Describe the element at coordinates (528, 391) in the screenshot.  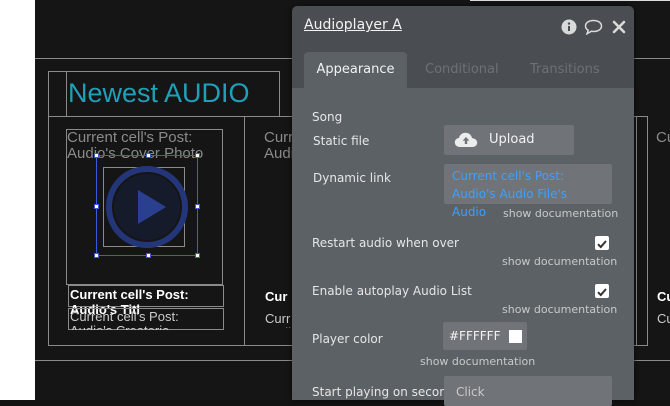
I see `start-playing-input: Click` at that location.